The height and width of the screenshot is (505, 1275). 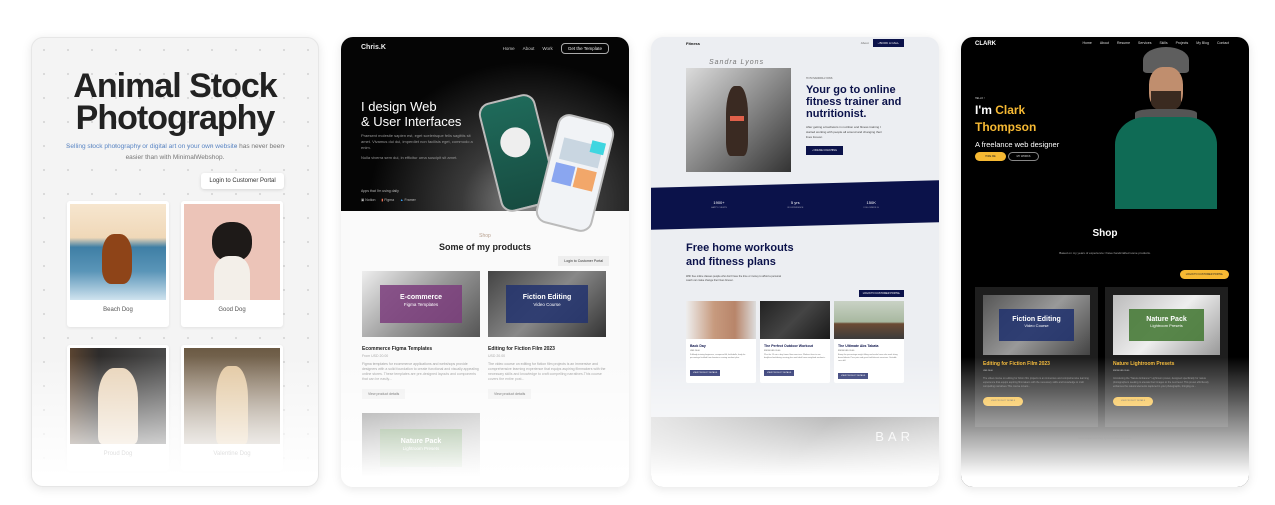 I want to click on nav-resume: Resume, so click(x=1123, y=43).